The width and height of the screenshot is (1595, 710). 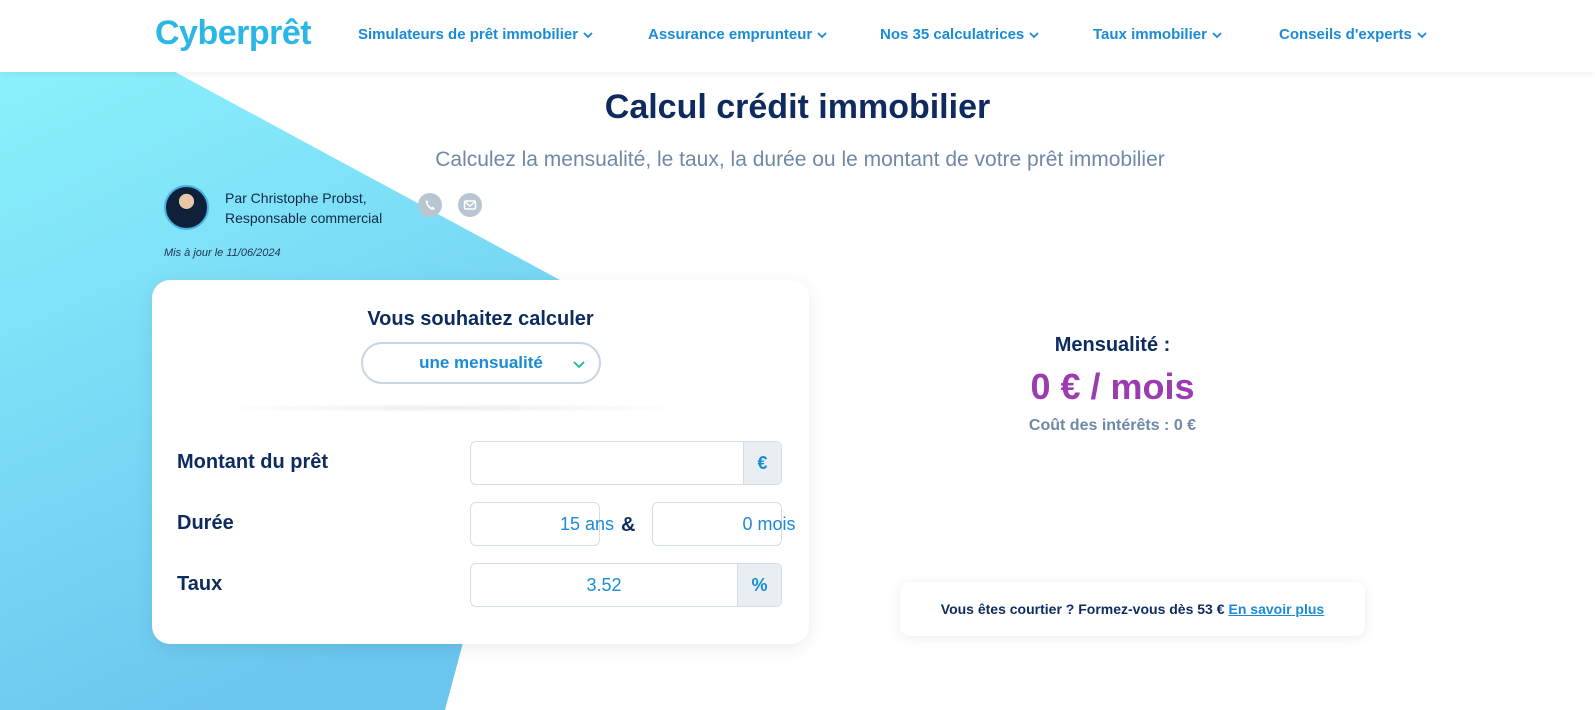 I want to click on duration-label: Durée, so click(x=205, y=523).